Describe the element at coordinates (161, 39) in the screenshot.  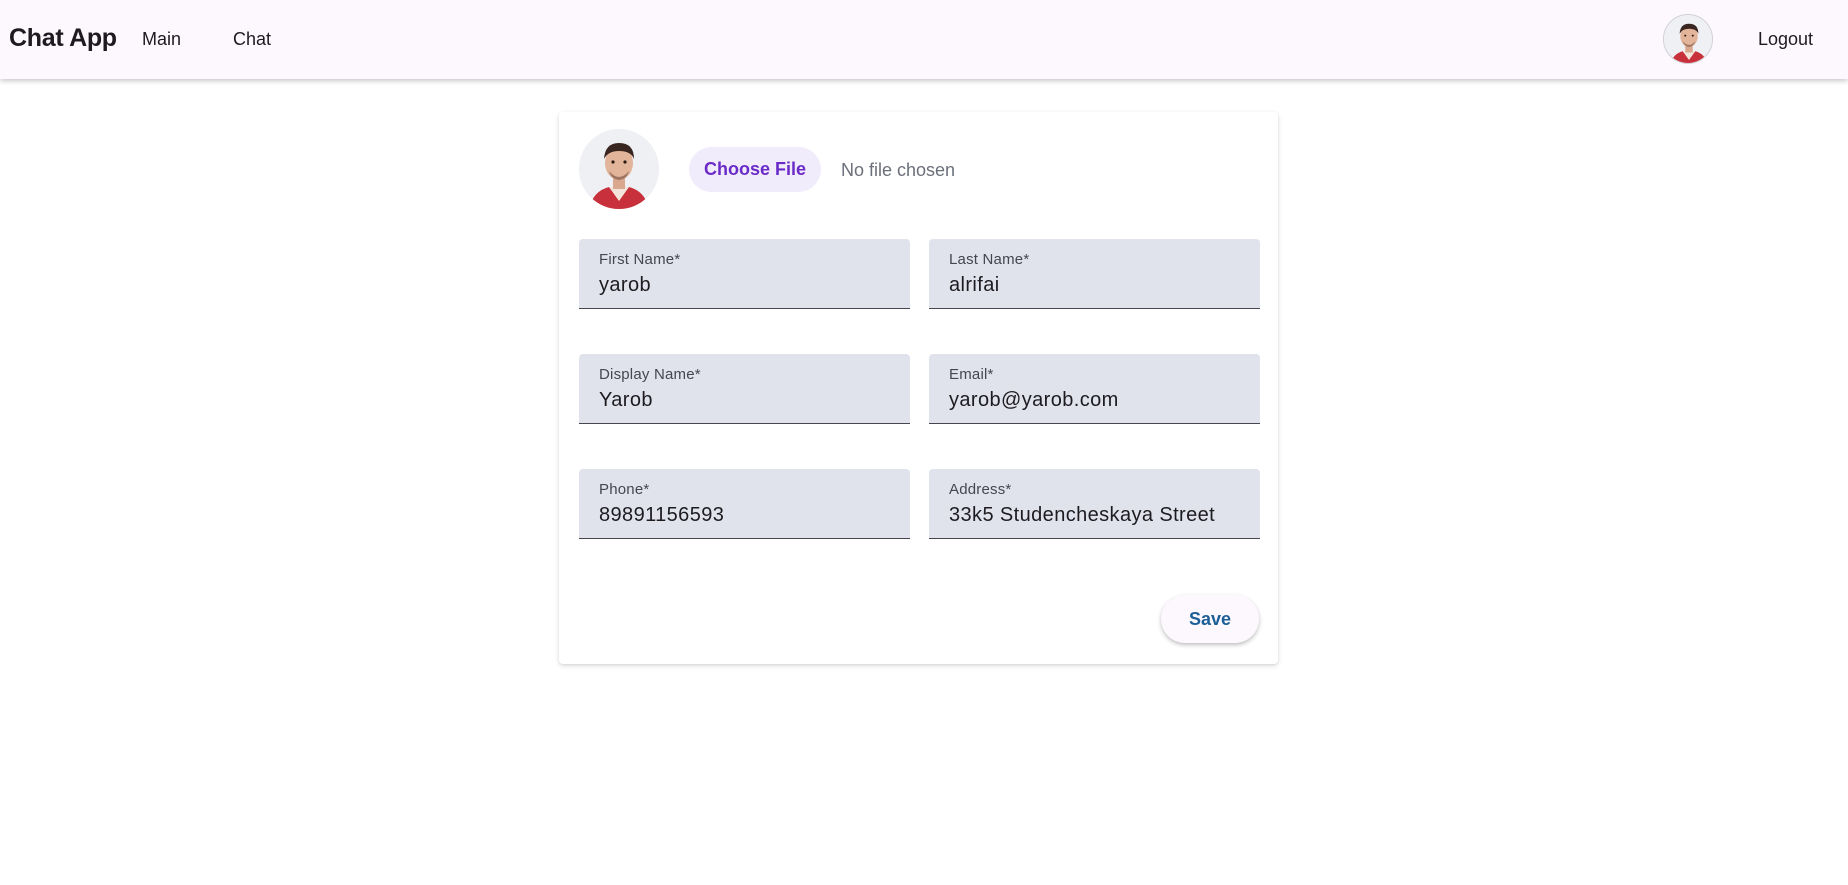
I see `nav-link-main: Main` at that location.